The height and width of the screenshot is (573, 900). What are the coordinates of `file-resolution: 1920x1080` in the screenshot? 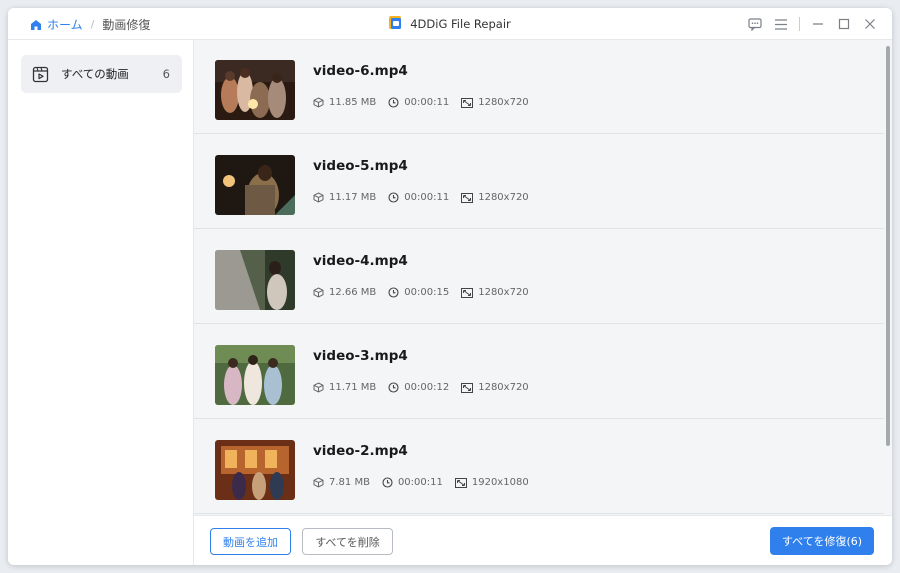 It's located at (491, 482).